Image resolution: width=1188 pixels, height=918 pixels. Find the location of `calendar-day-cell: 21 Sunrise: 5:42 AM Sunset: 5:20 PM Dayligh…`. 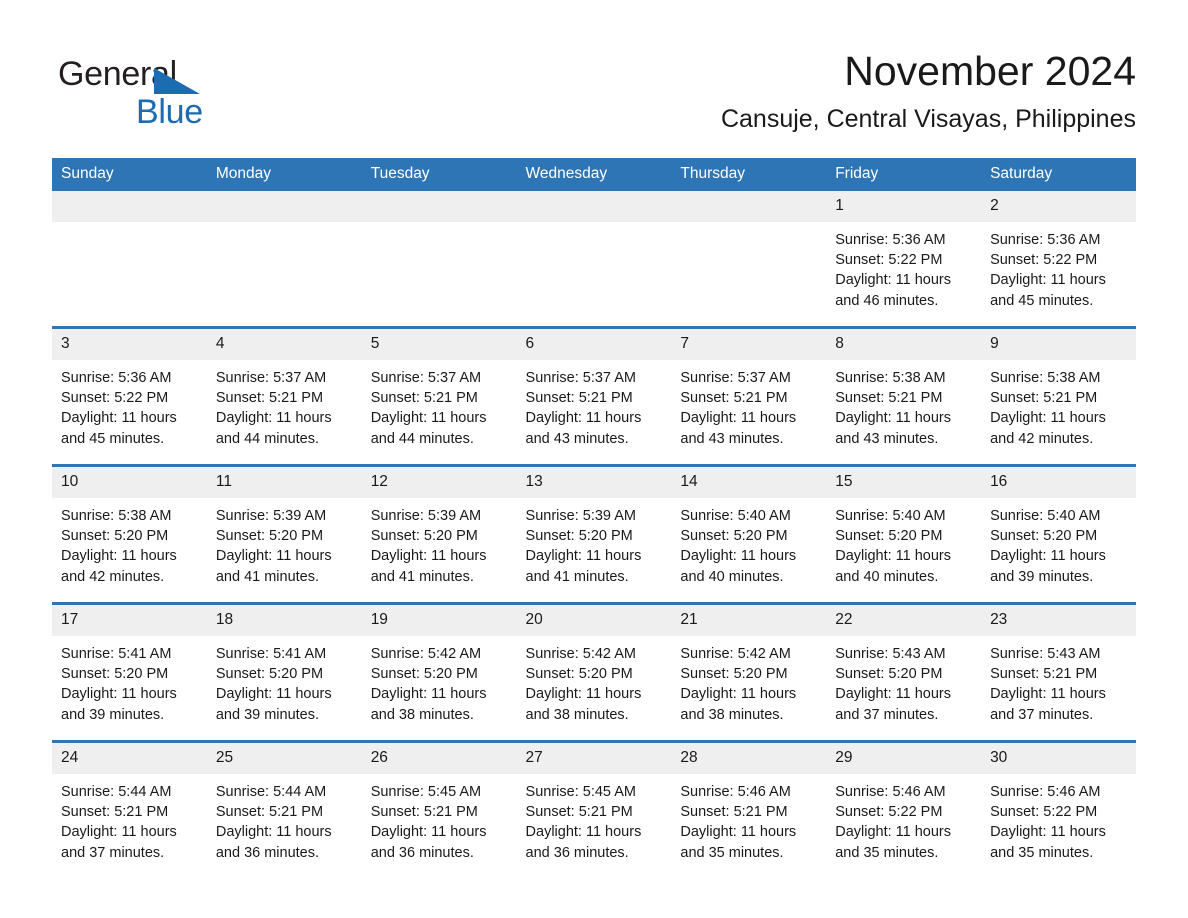

calendar-day-cell: 21 Sunrise: 5:42 AM Sunset: 5:20 PM Dayligh… is located at coordinates (749, 672).